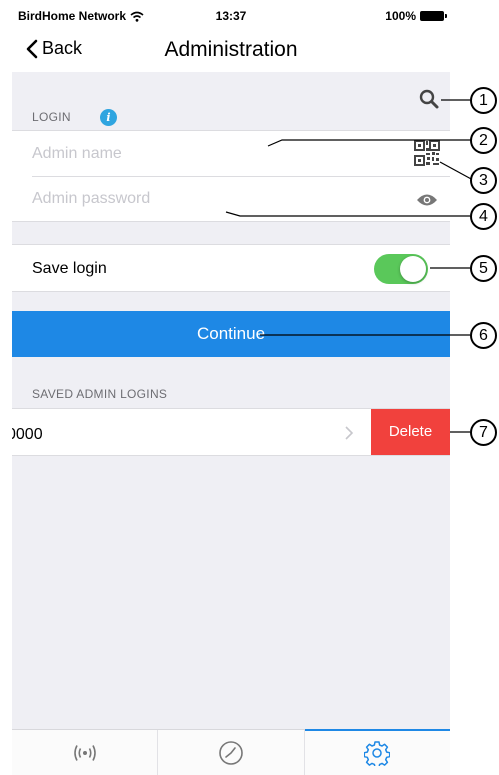 The height and width of the screenshot is (775, 499). I want to click on tab-broadcast, so click(84, 752).